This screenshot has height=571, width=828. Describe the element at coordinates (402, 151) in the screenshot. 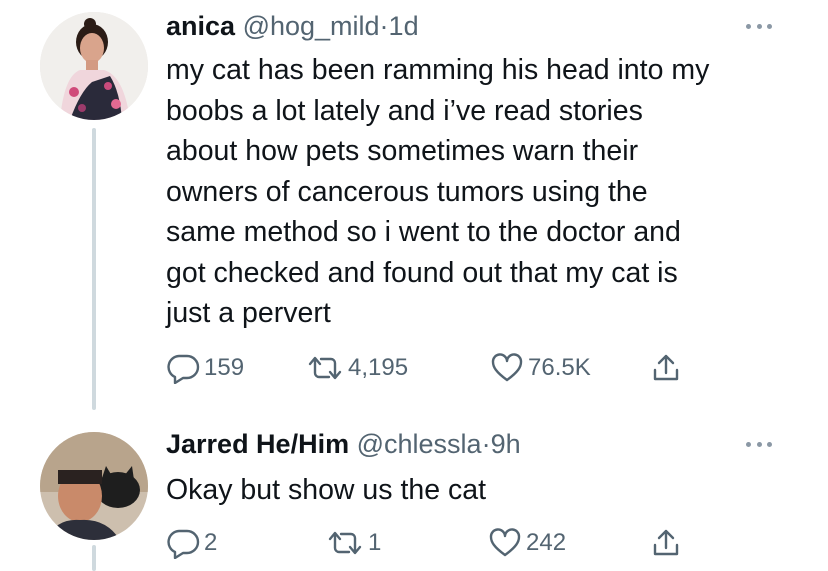

I see `tweet-text-line: about how pets sometimes warn their` at that location.